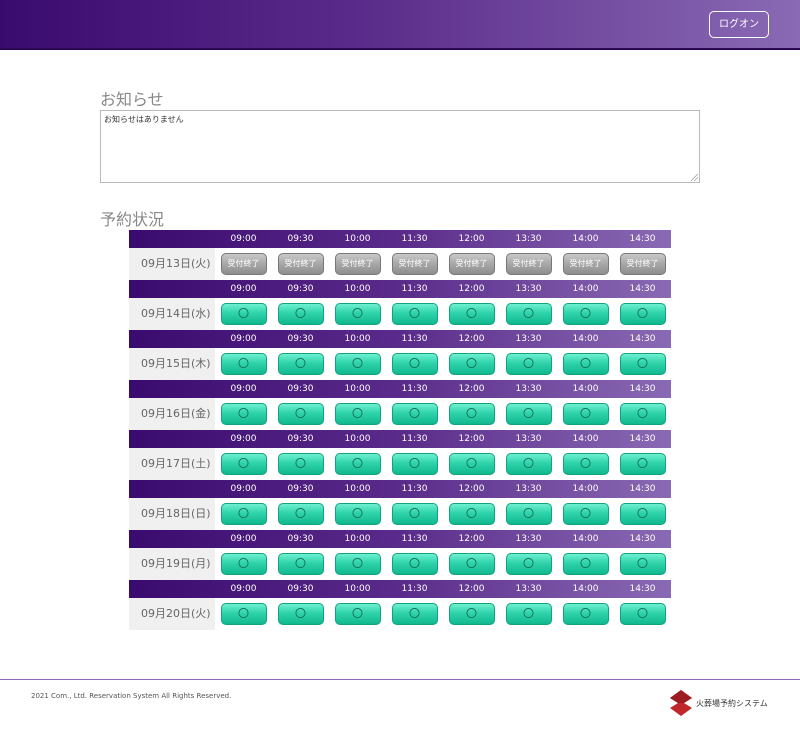  Describe the element at coordinates (243, 539) in the screenshot. I see `time-label: 09:00` at that location.